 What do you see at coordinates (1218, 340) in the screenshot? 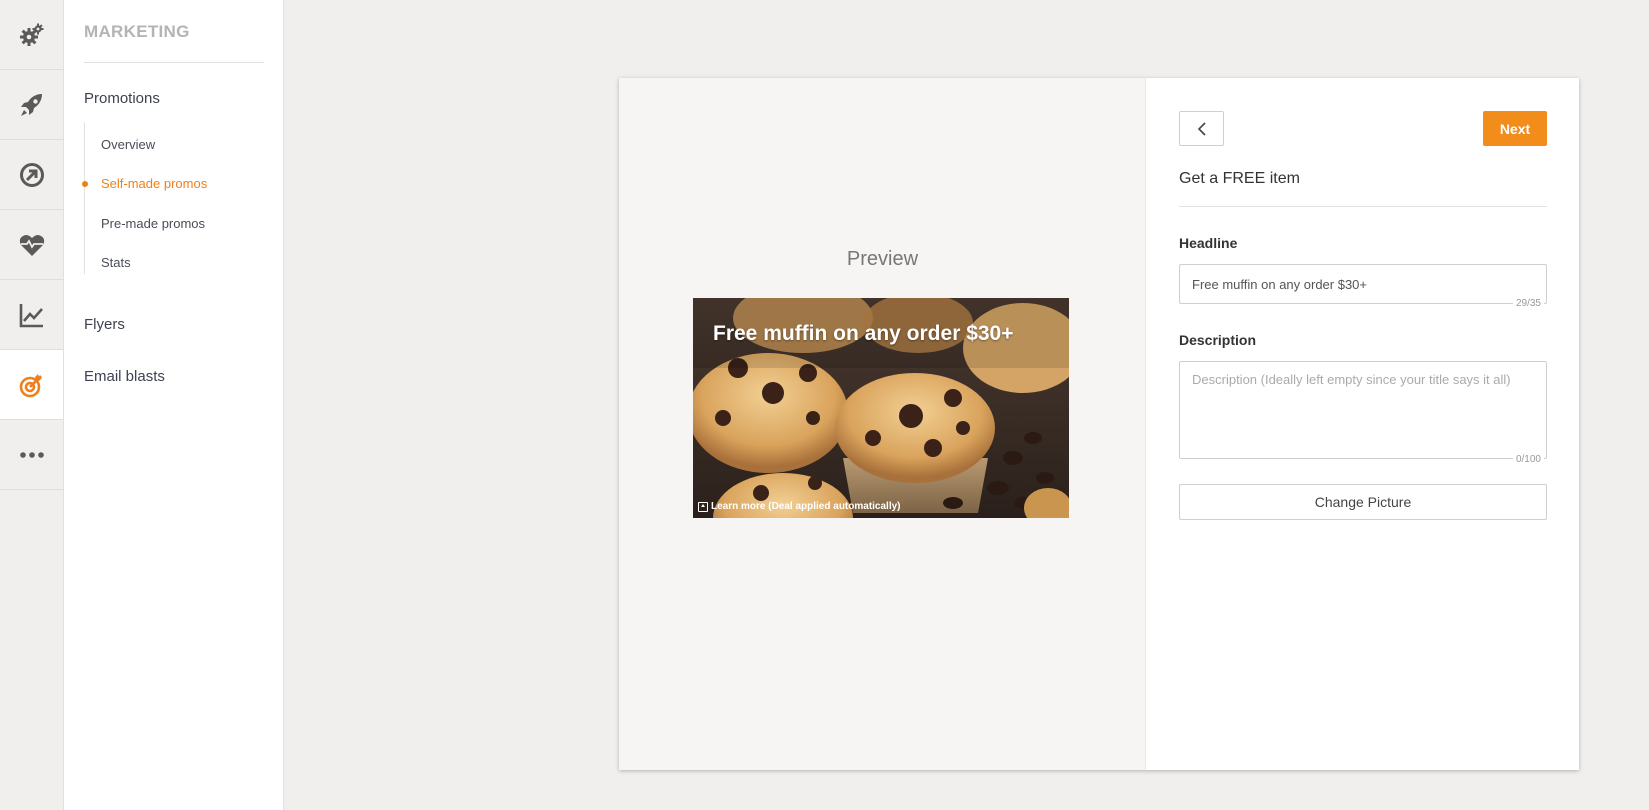
I see `description-label: Description` at bounding box center [1218, 340].